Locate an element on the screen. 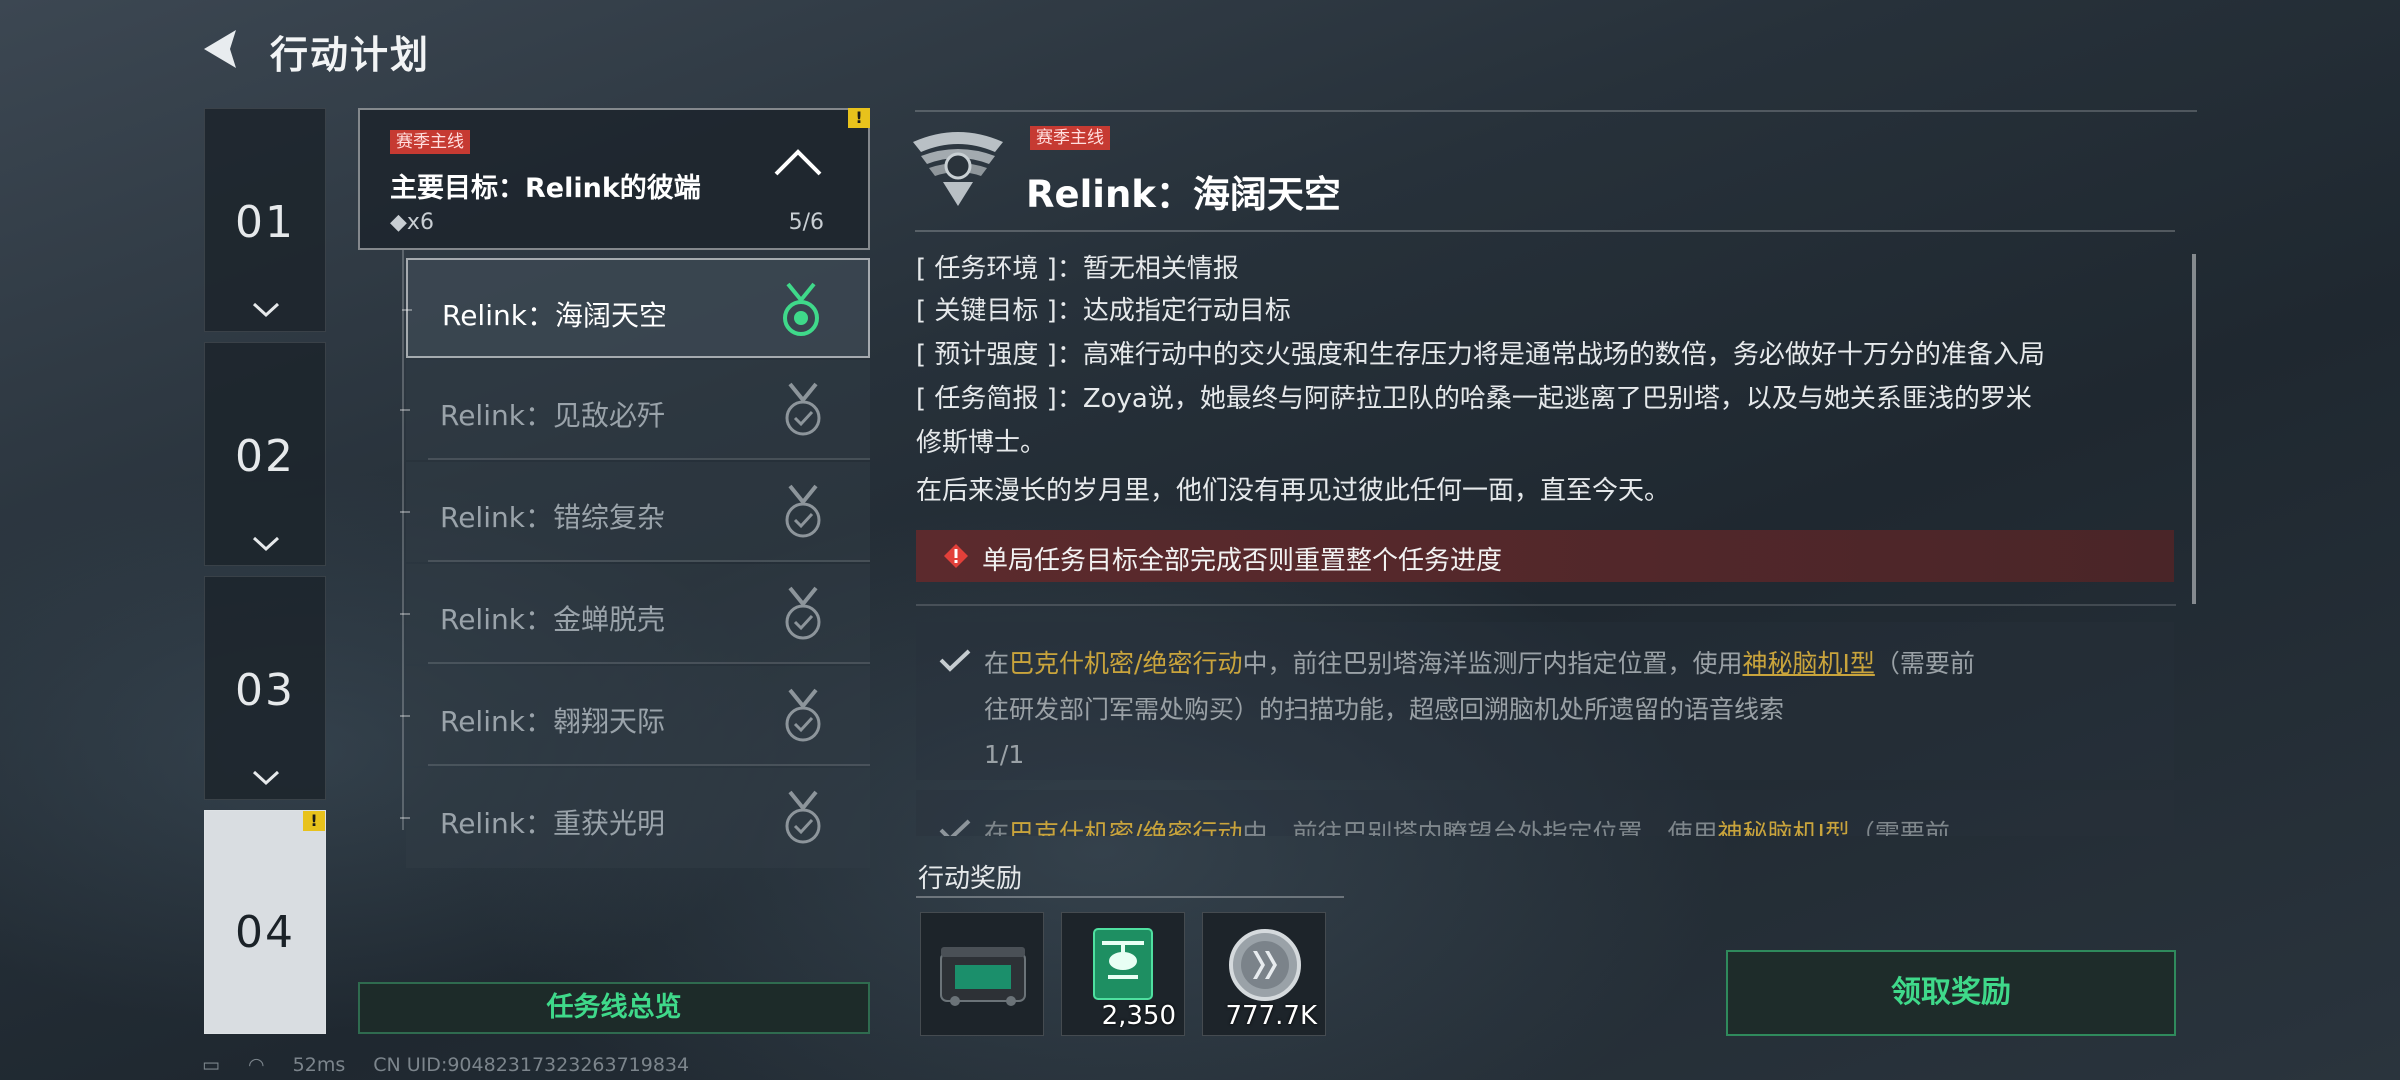  helicopter-emblem-icon is located at coordinates (1123, 964).